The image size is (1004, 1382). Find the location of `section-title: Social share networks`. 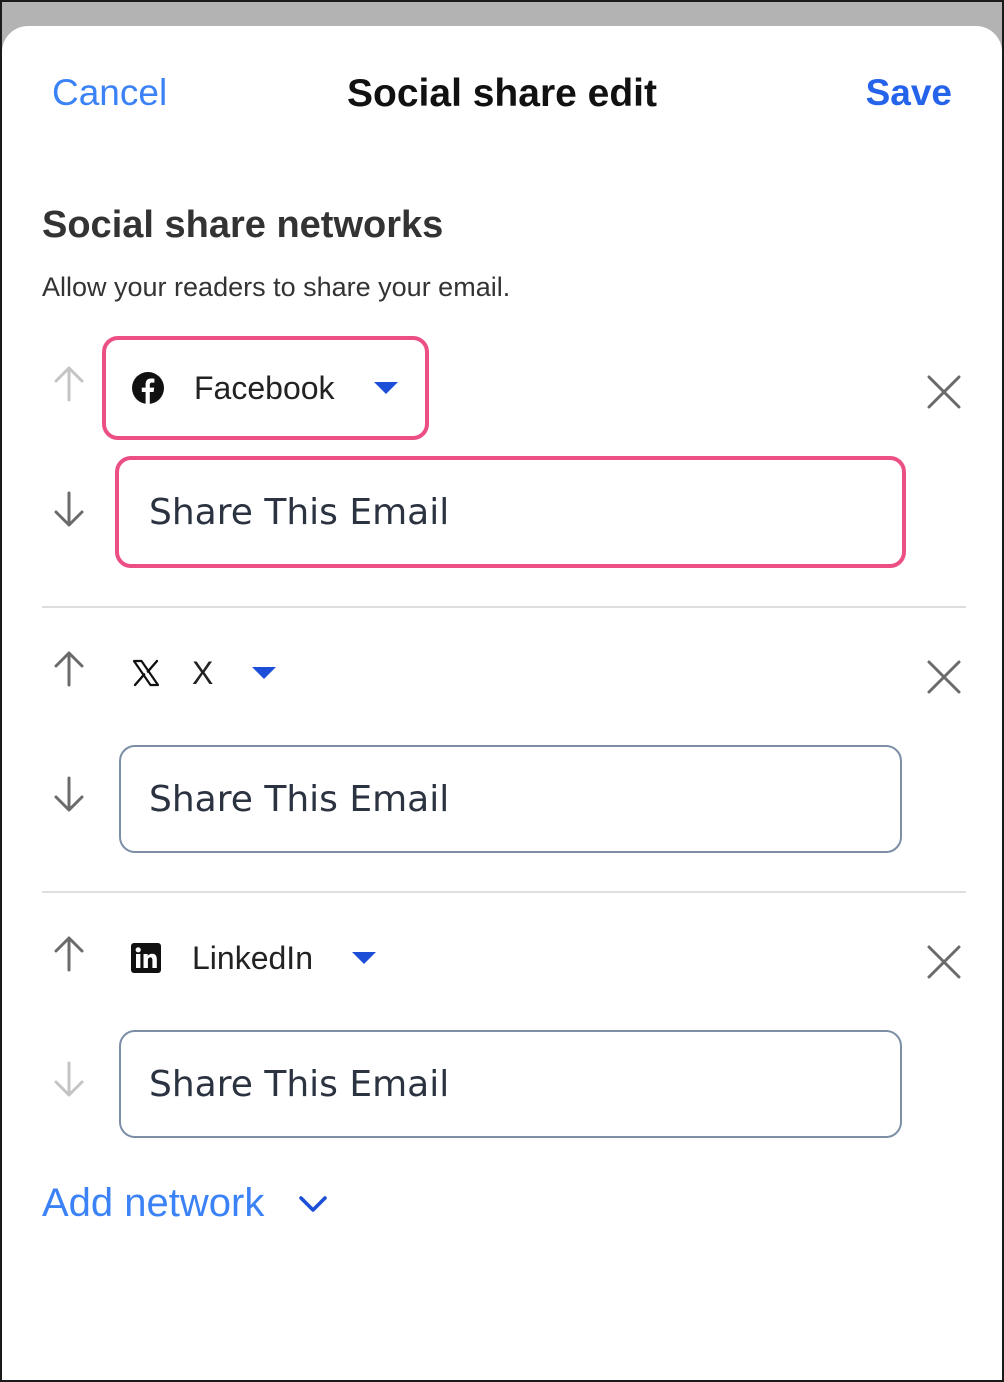

section-title: Social share networks is located at coordinates (243, 225).